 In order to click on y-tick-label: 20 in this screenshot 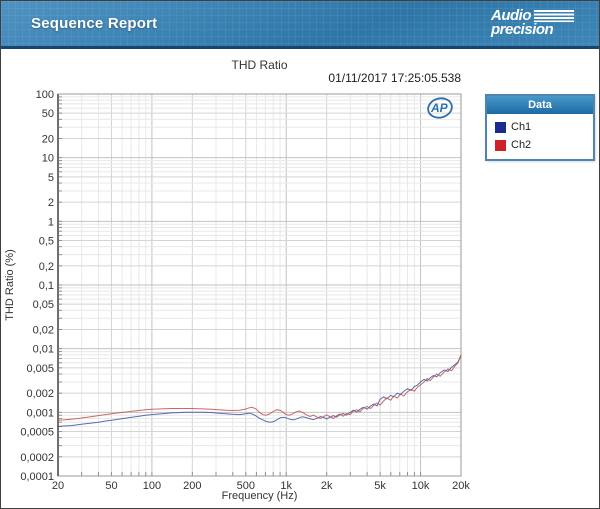, I will do `click(48, 140)`.